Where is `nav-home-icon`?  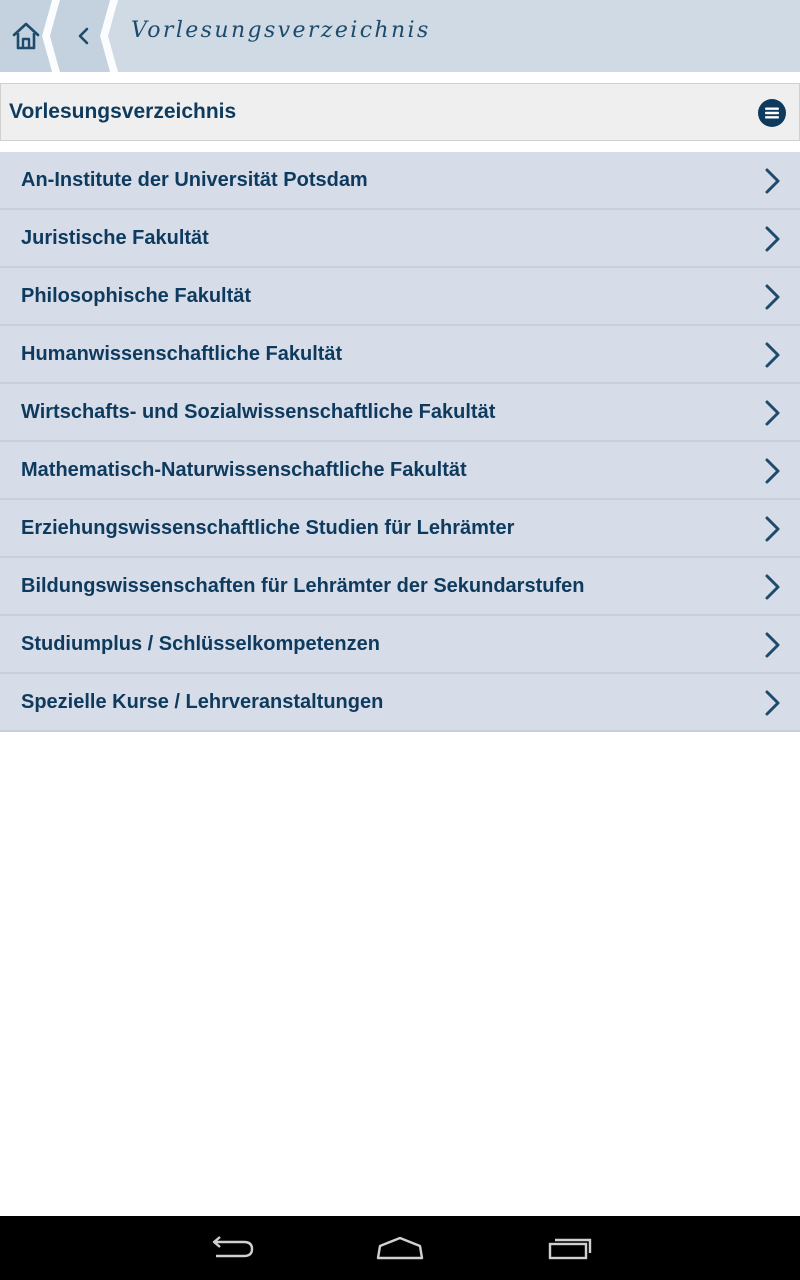
nav-home-icon is located at coordinates (400, 1248).